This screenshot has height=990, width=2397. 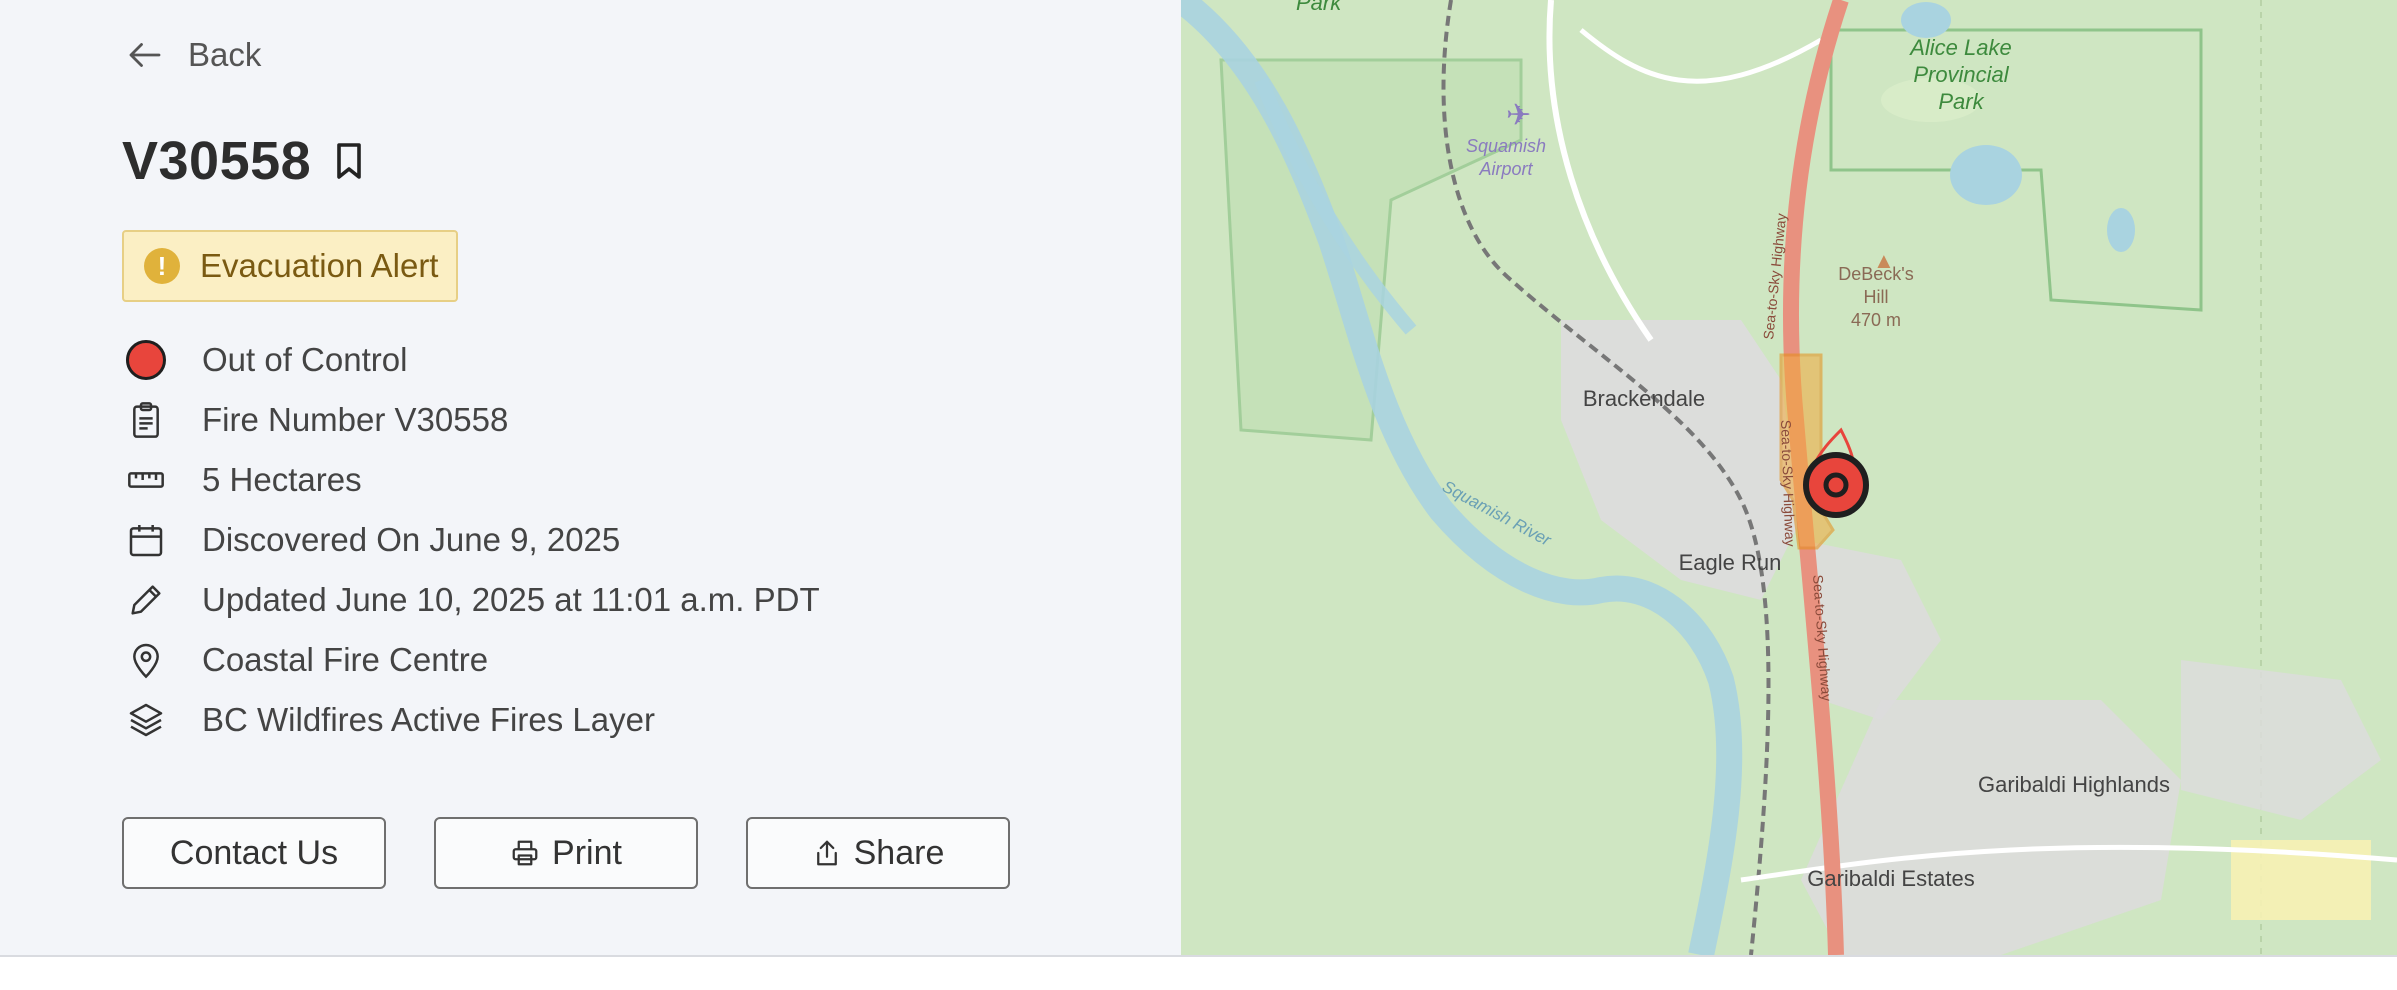 What do you see at coordinates (1891, 878) in the screenshot?
I see `map-label-garibaldi-estates: Garibaldi Estates` at bounding box center [1891, 878].